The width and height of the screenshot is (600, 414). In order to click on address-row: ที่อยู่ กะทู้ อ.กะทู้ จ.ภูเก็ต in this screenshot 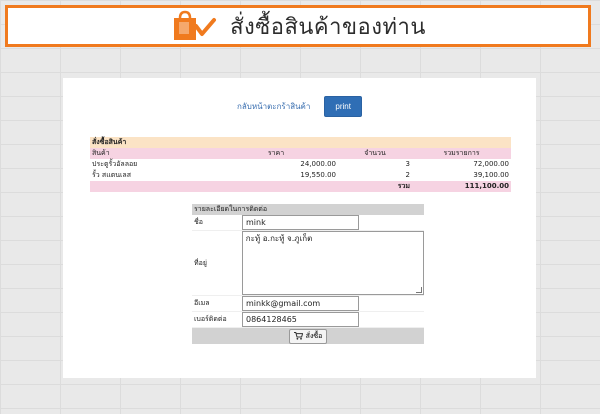, I will do `click(308, 263)`.